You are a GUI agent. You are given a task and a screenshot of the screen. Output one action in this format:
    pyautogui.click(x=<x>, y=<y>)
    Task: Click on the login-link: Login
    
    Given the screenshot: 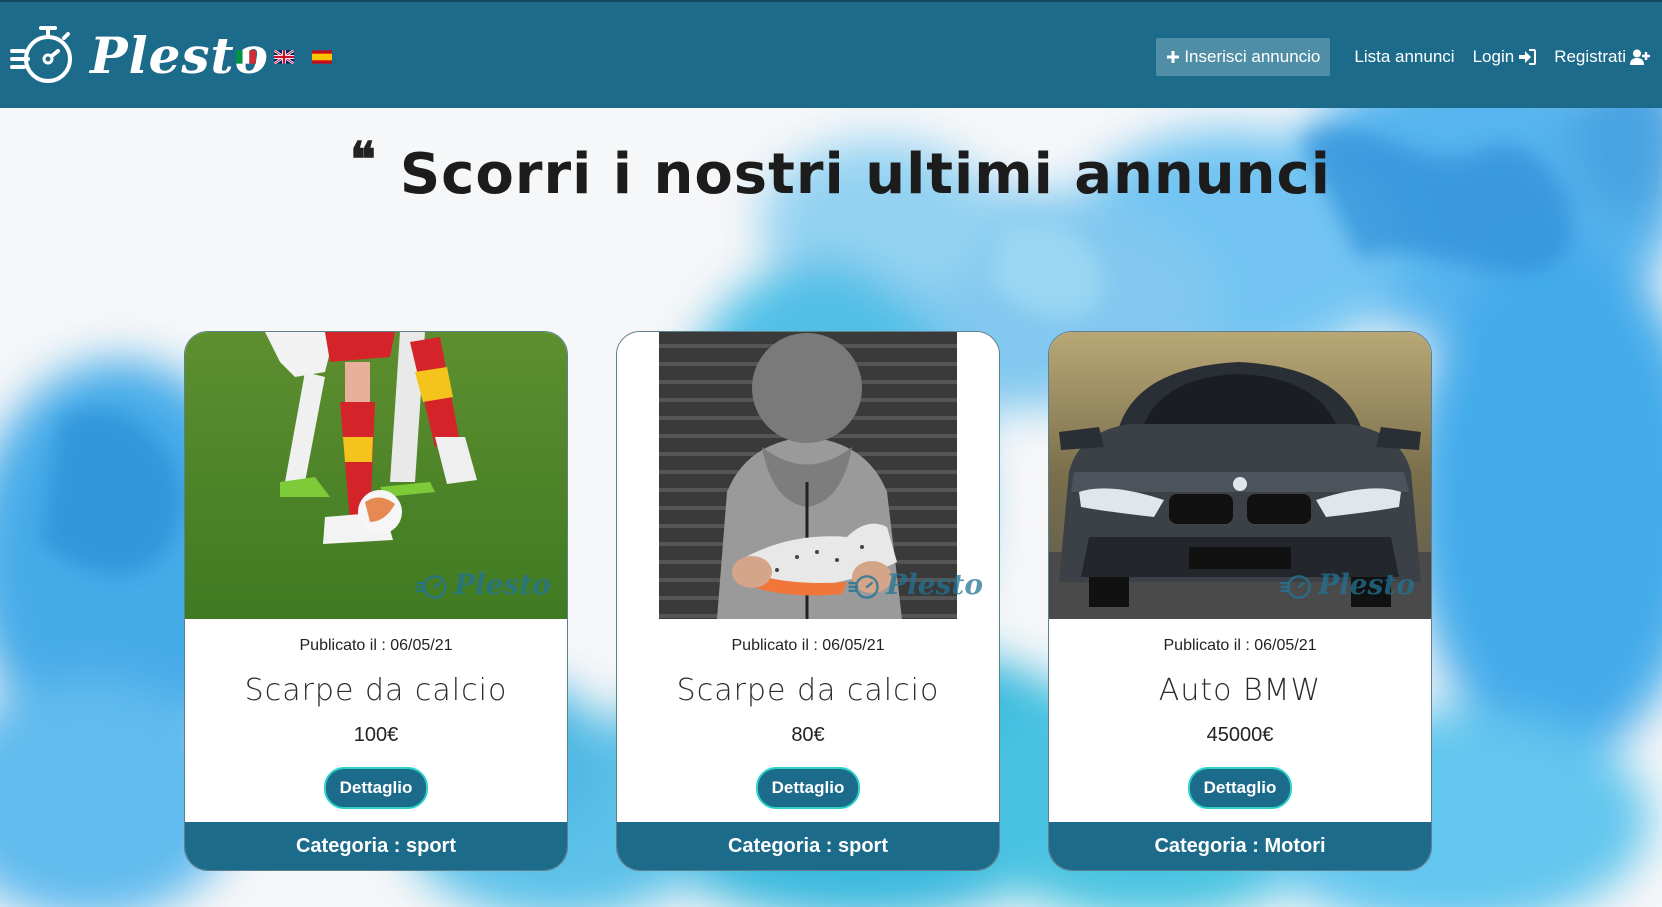 What is the action you would take?
    pyautogui.click(x=1505, y=57)
    